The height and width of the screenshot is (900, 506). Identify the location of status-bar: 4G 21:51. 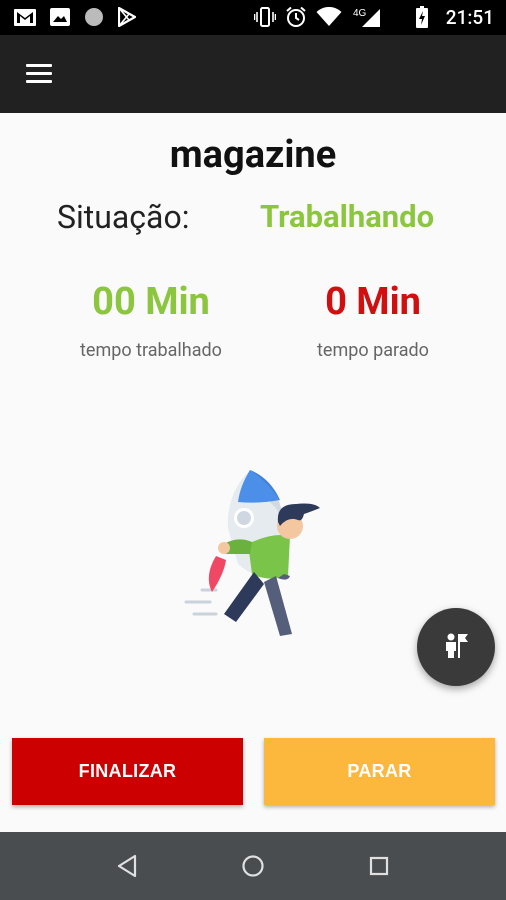
(253, 17).